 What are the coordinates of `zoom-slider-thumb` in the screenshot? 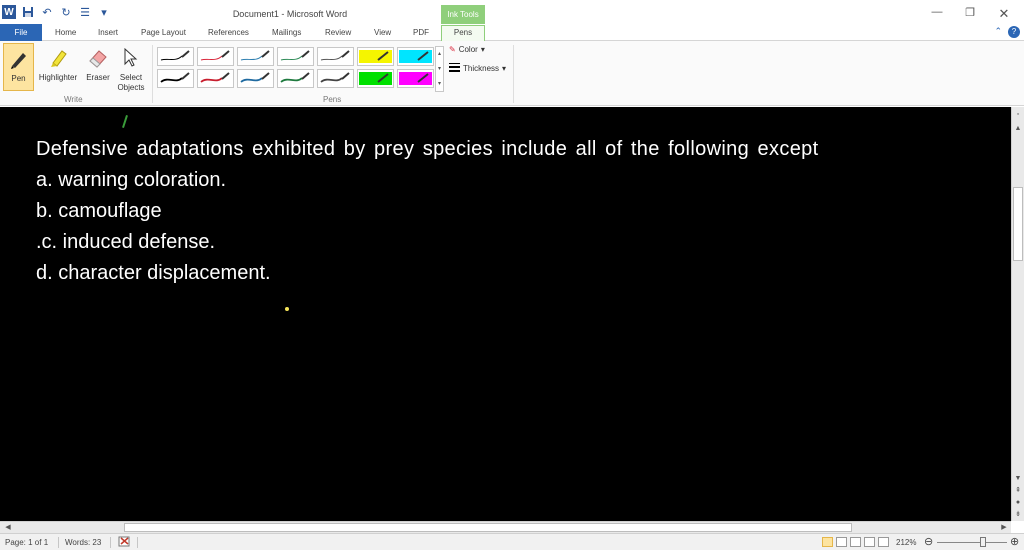 It's located at (983, 542).